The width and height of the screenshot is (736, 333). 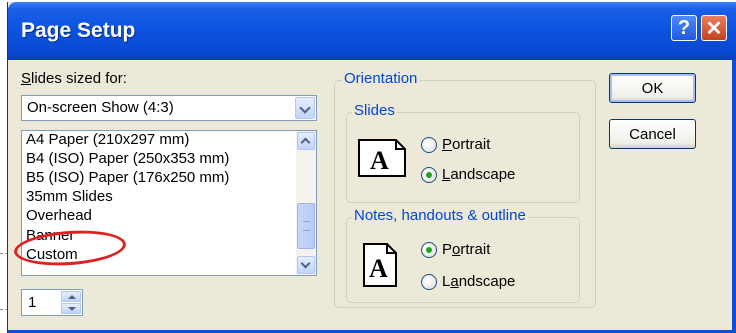 I want to click on list-item: 35mm Slides, so click(x=69, y=196).